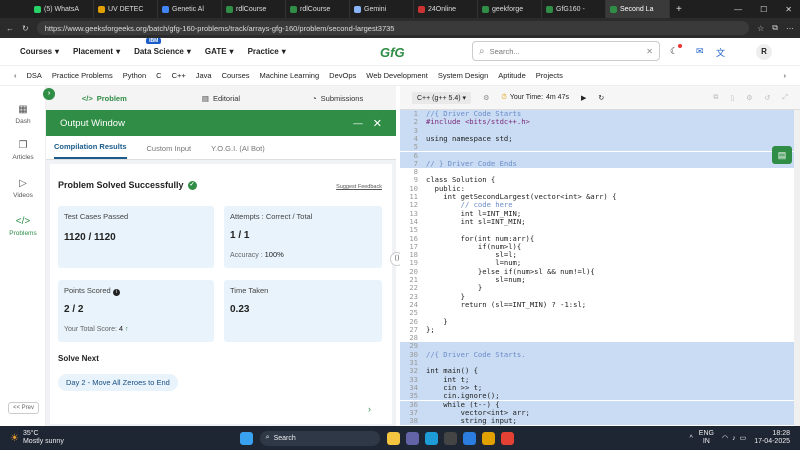  Describe the element at coordinates (34, 75) in the screenshot. I see `subnav-link: DSA` at that location.